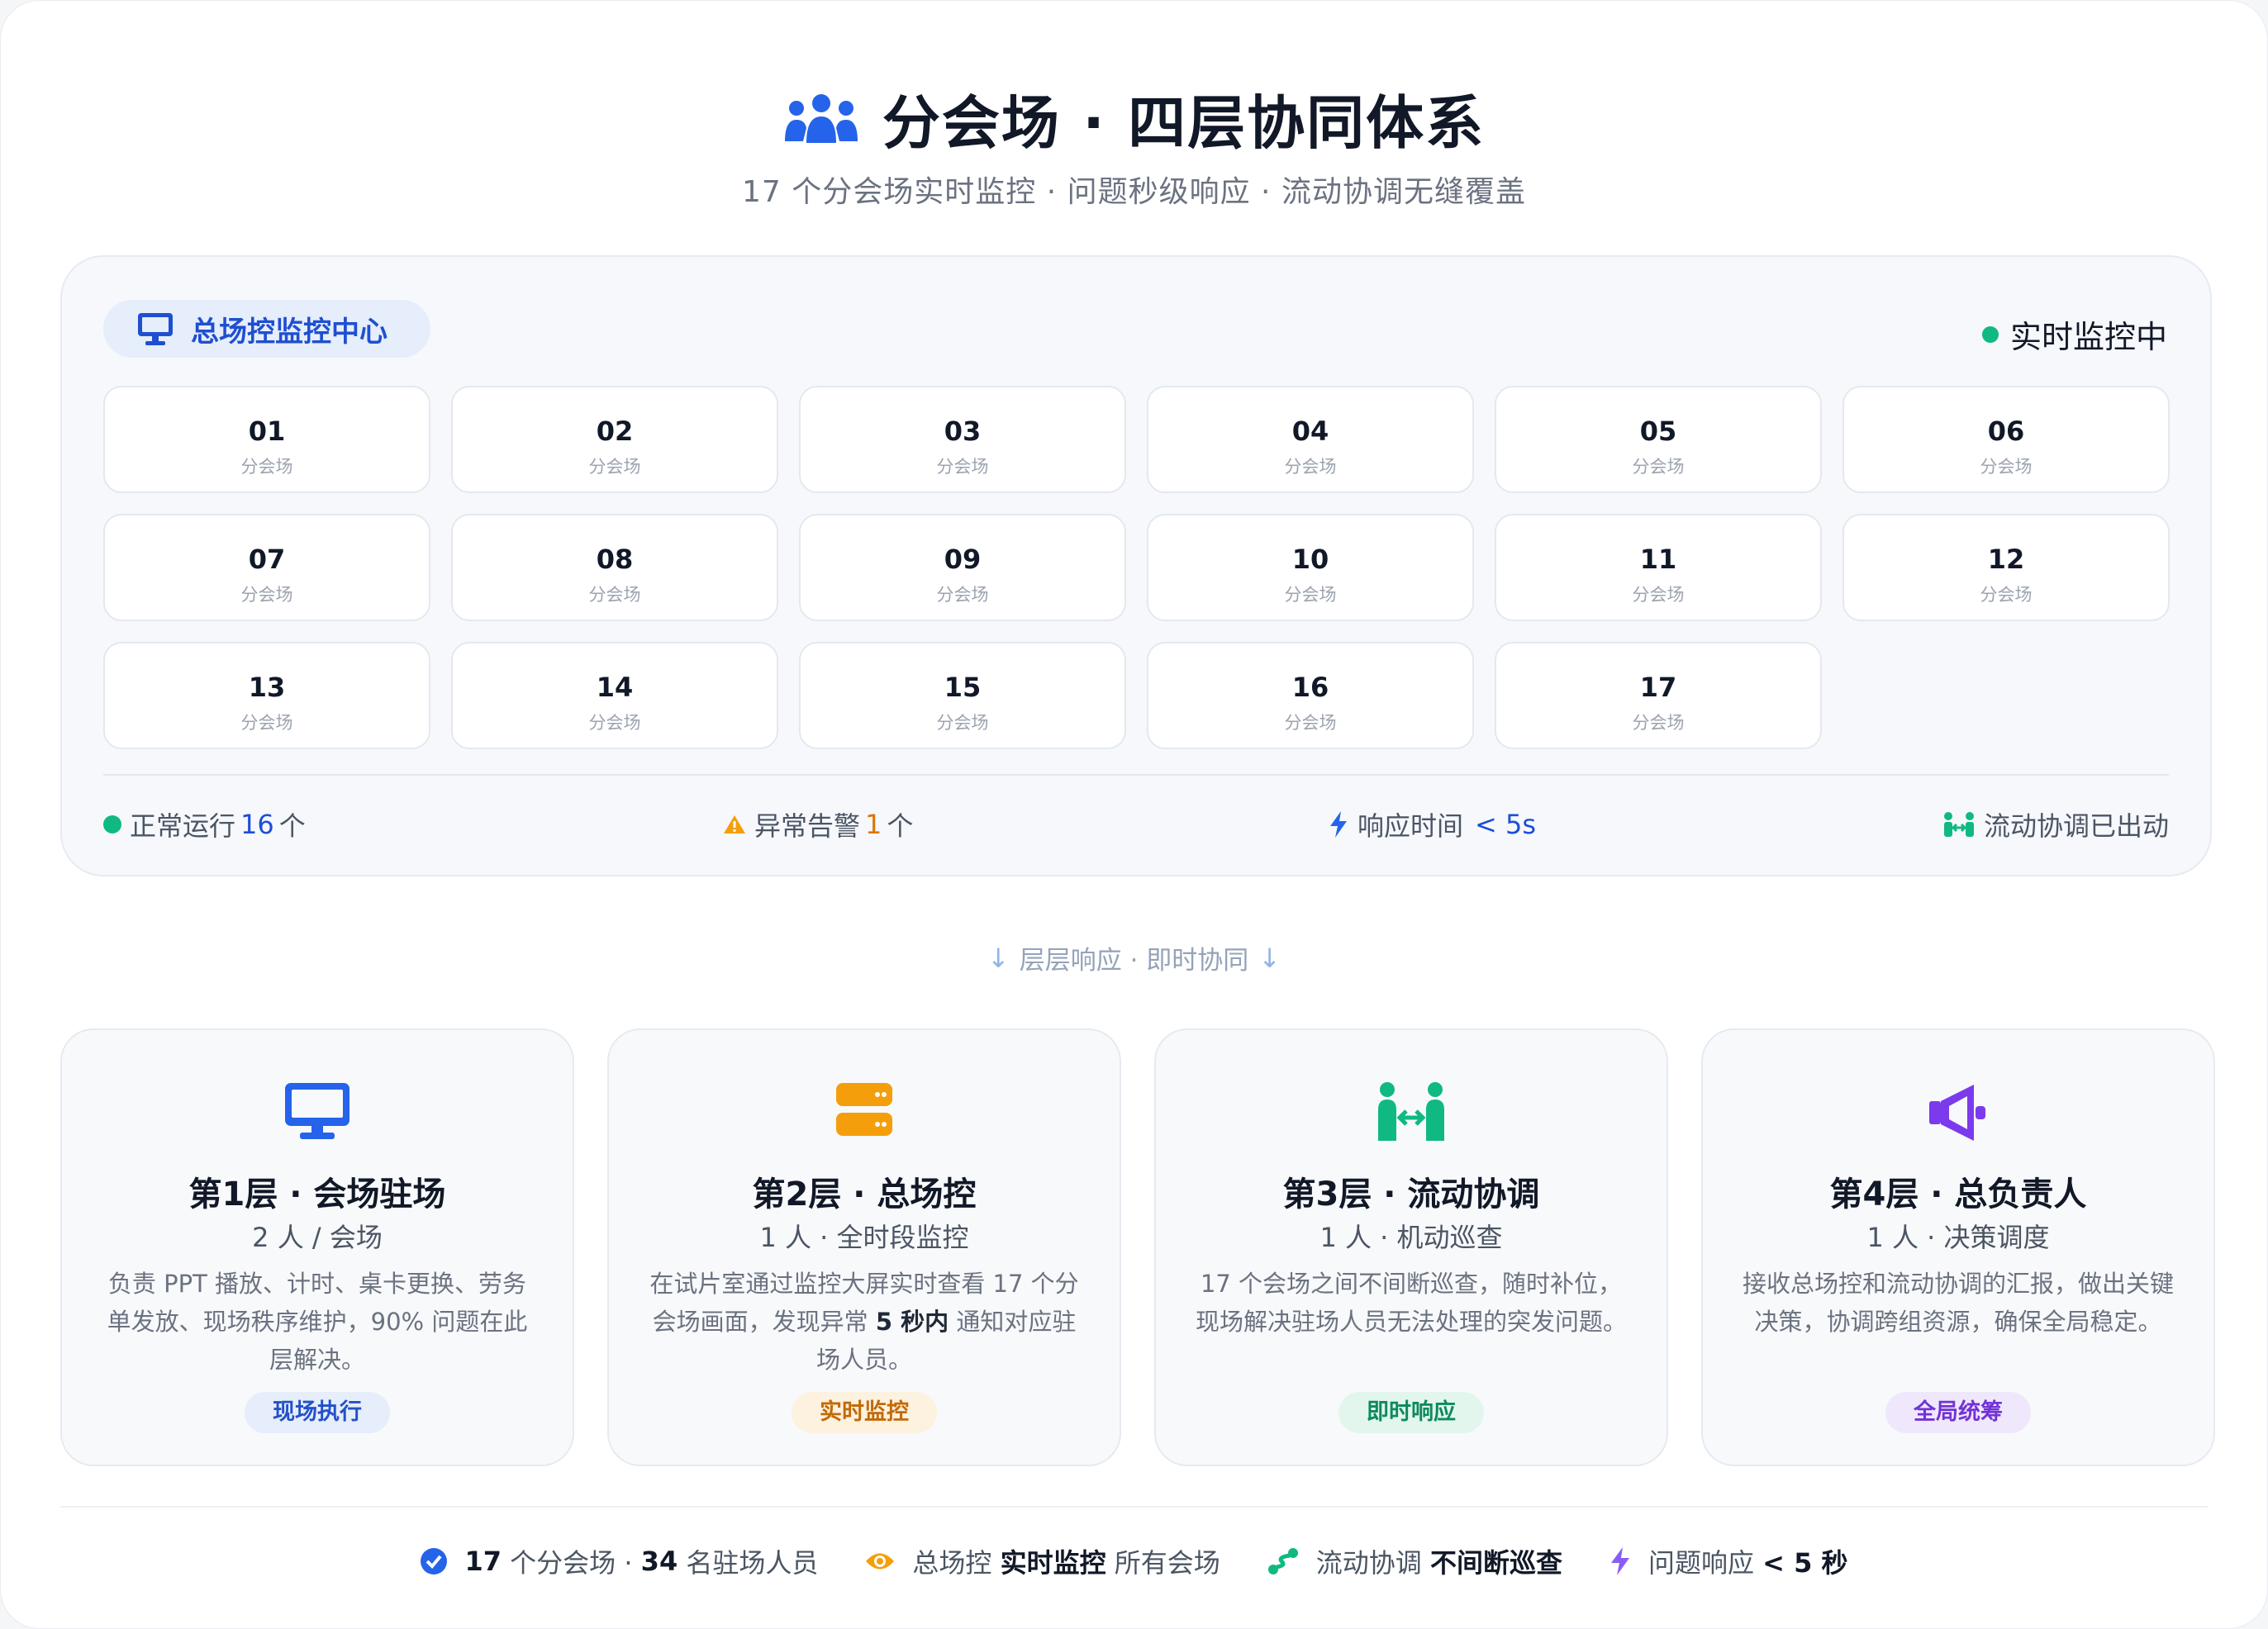 The height and width of the screenshot is (1629, 2268). What do you see at coordinates (112, 824) in the screenshot?
I see `normal-dot` at bounding box center [112, 824].